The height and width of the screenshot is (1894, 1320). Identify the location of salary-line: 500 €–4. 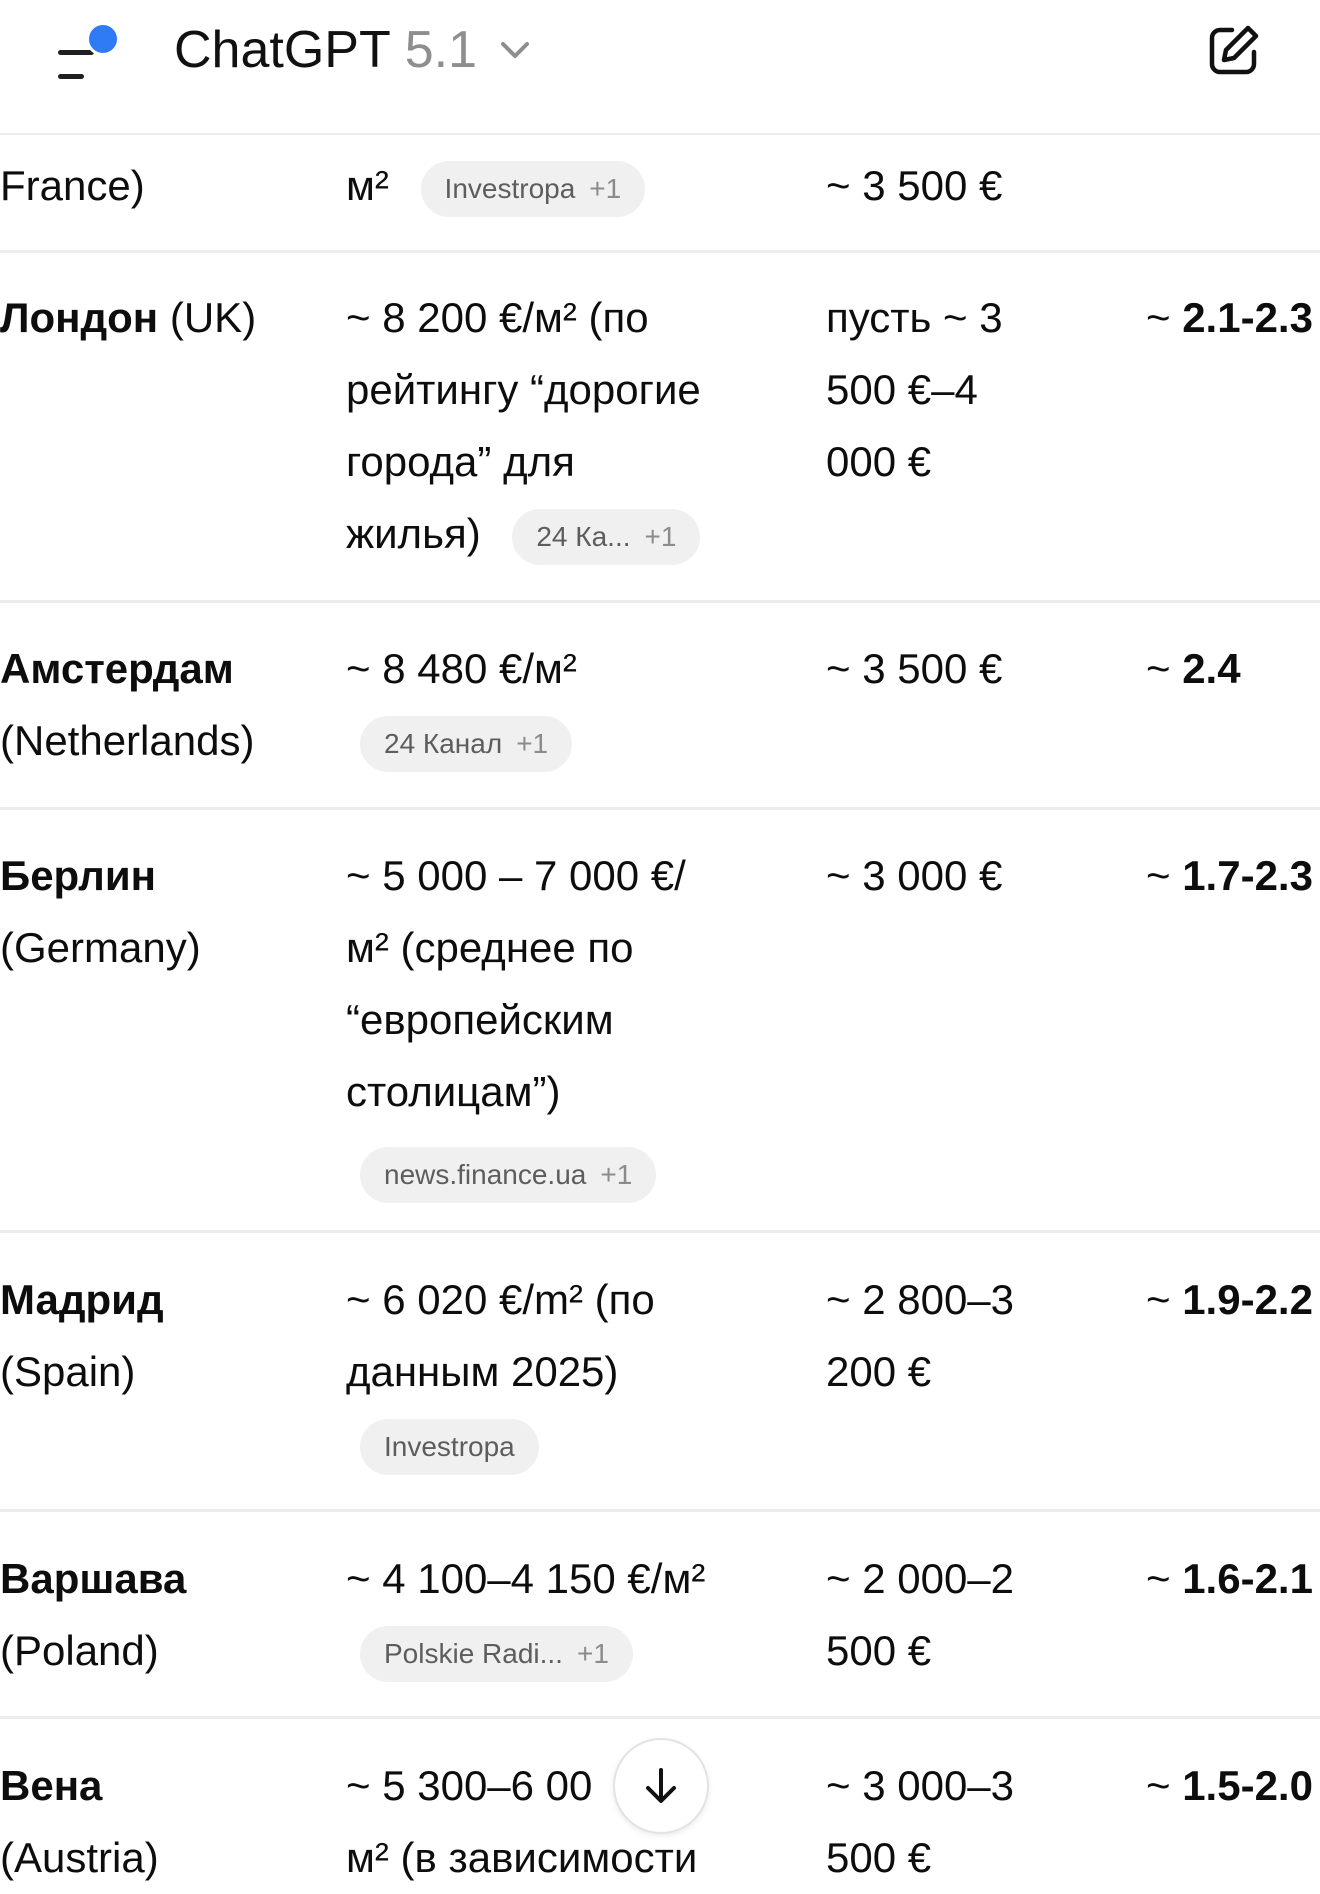
(902, 389).